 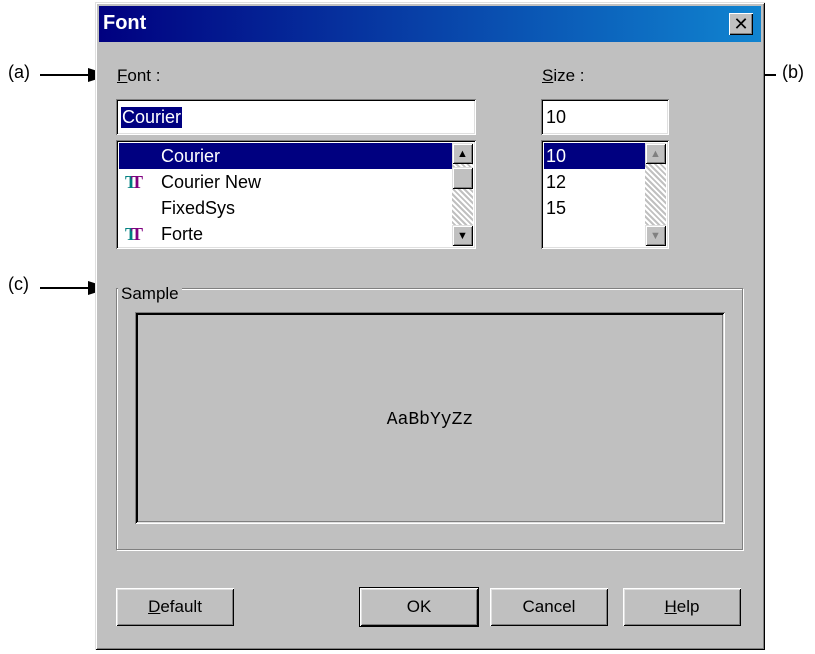 I want to click on arrow-c-line, so click(x=66, y=288).